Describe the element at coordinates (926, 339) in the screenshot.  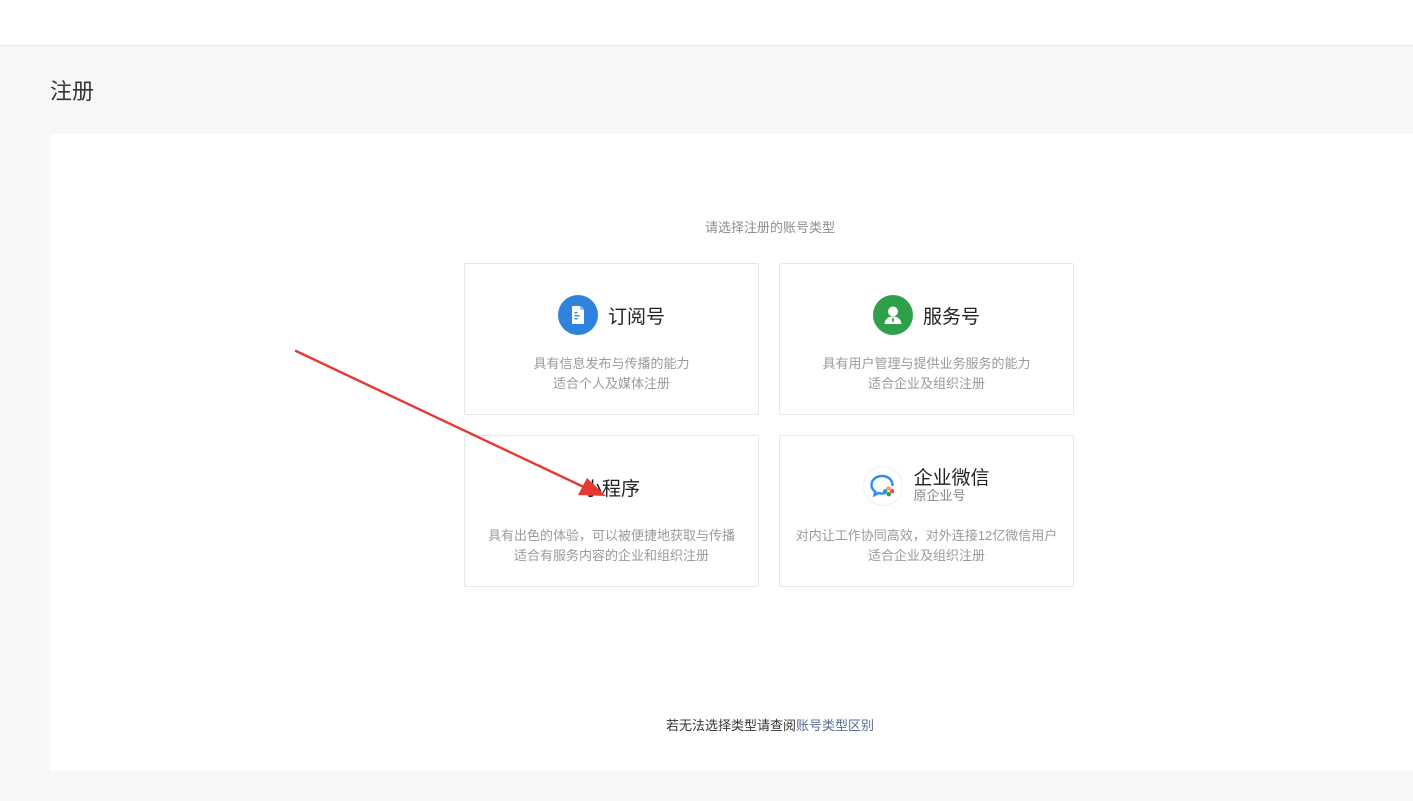
I see `service-account-card: 服务号 具有用户管理与提供业务服务的能力 适合企业及组织注册` at that location.